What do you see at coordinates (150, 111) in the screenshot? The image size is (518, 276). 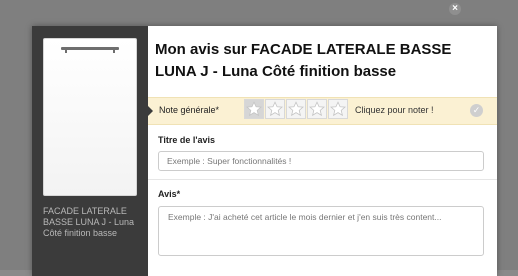 I see `arrow-icon` at bounding box center [150, 111].